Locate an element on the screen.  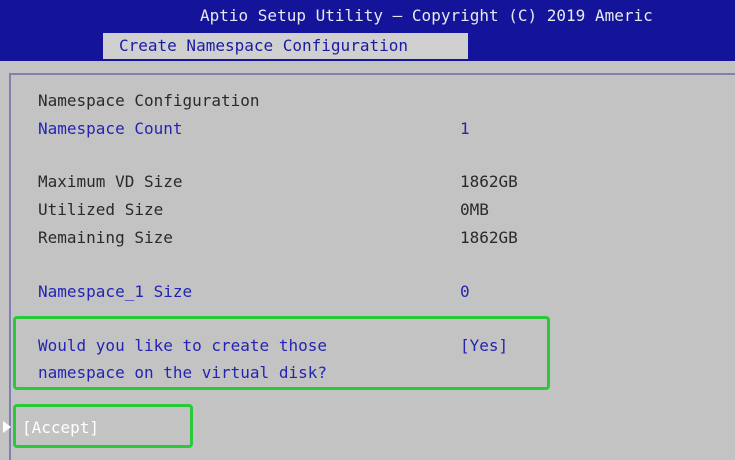
tab-create-namespace-configuration: Create Namespace Configuration is located at coordinates (285, 46).